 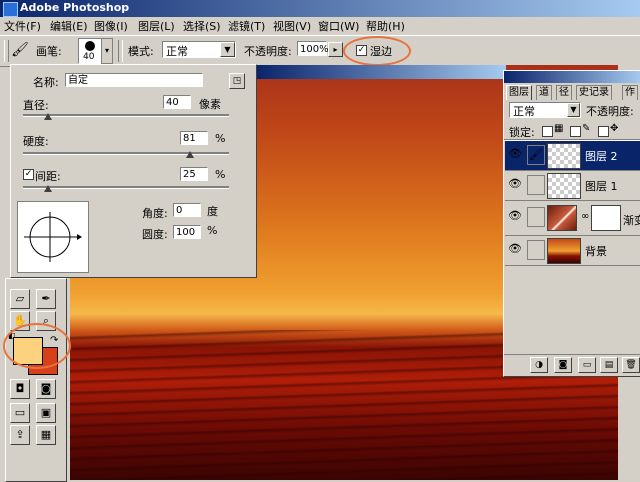 I want to click on imageready-icon: ▦, so click(x=46, y=435).